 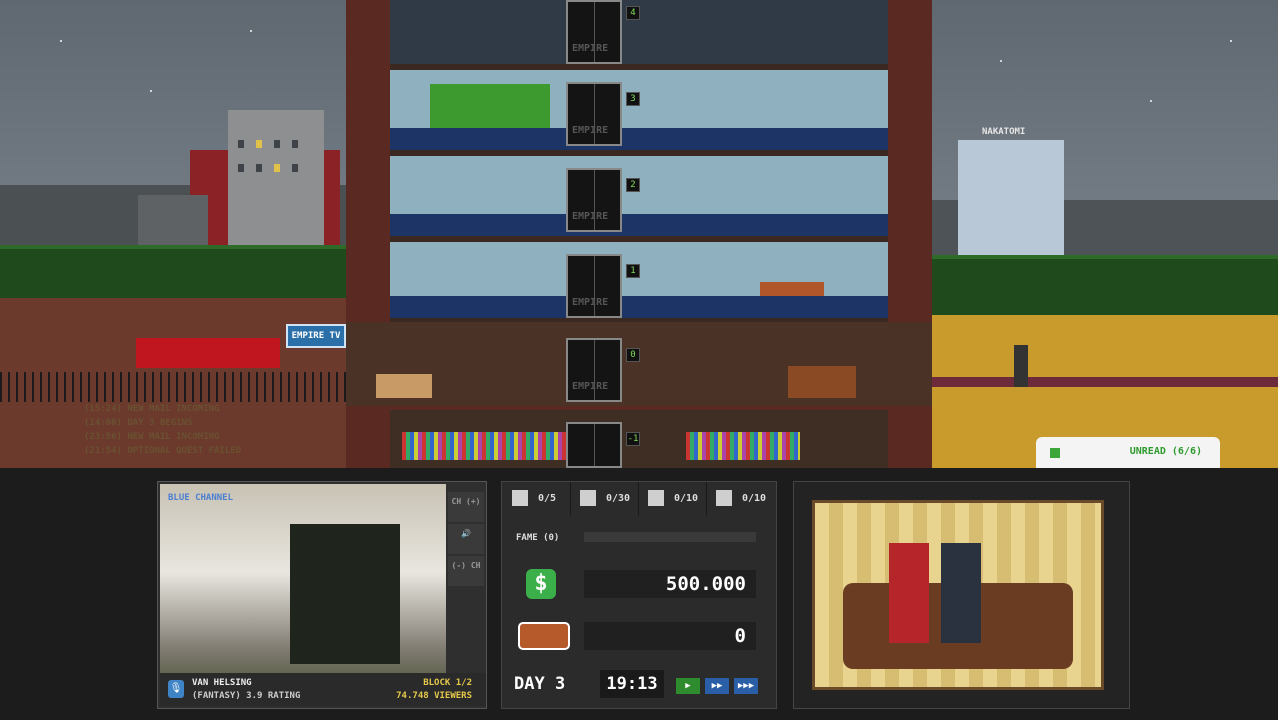 What do you see at coordinates (538, 538) in the screenshot?
I see `fame-label: FAME (0)` at bounding box center [538, 538].